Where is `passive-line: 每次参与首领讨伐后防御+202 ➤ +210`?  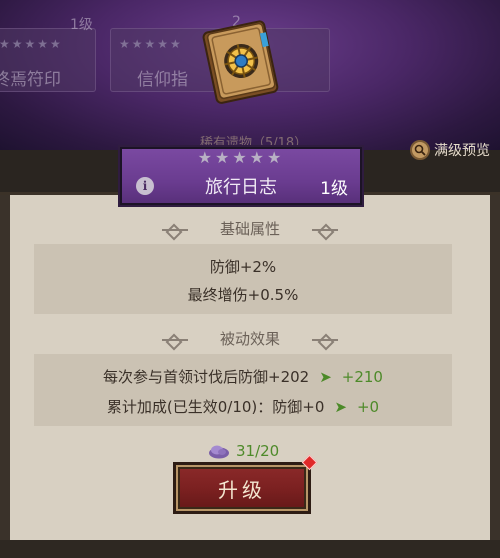
passive-line: 每次参与首领讨伐后防御+202 ➤ +210 is located at coordinates (243, 376).